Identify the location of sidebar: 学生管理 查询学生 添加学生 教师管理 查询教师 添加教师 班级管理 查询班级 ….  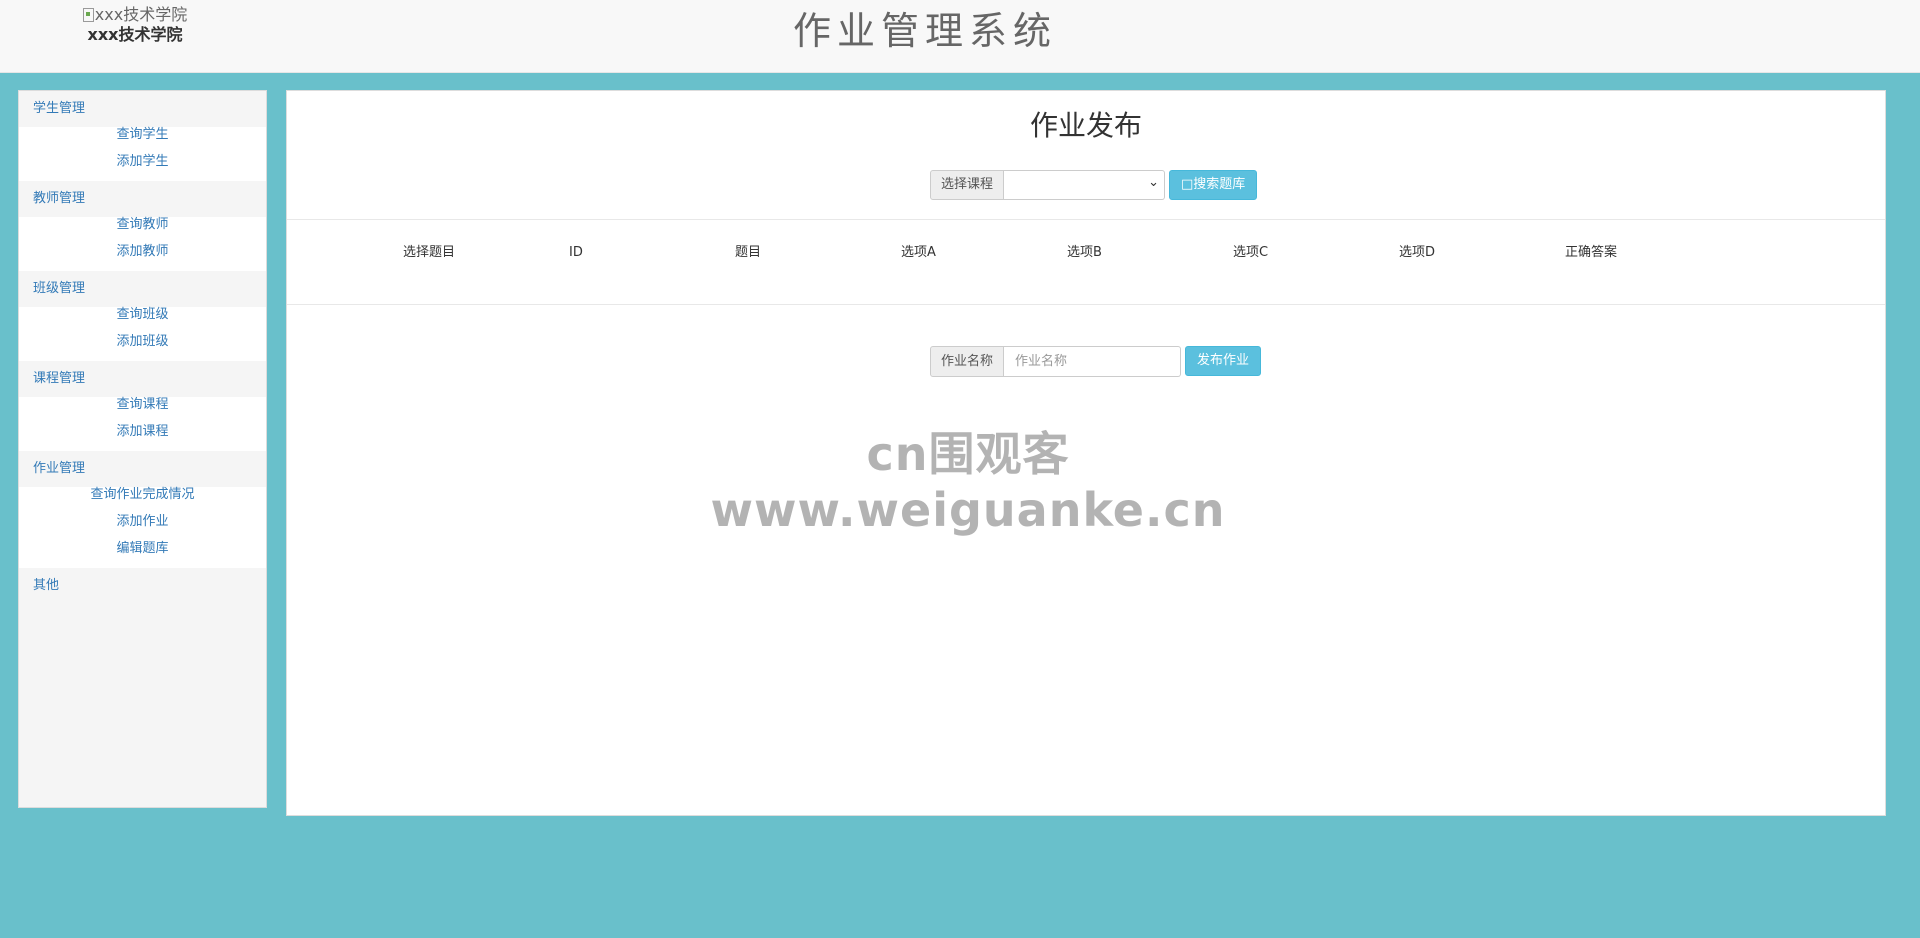
(142, 449).